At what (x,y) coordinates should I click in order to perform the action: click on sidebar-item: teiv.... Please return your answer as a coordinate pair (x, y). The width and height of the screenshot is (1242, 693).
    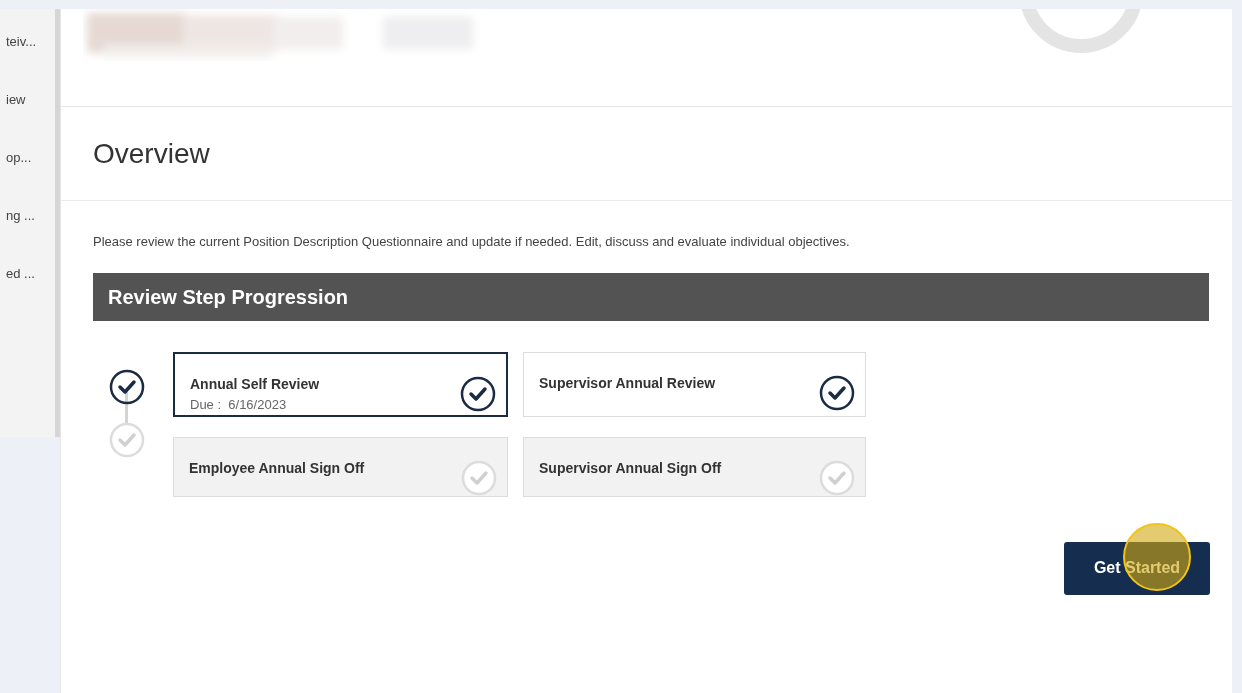
    Looking at the image, I should click on (21, 42).